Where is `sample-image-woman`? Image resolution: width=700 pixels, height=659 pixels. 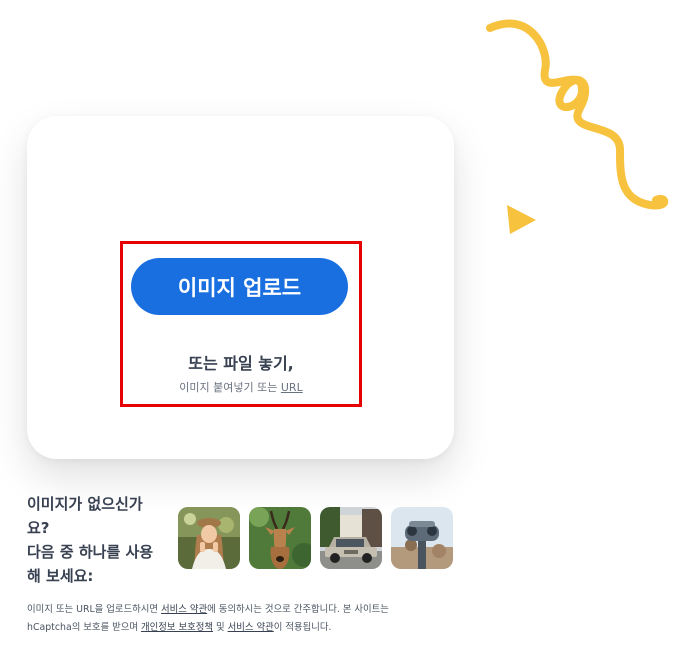
sample-image-woman is located at coordinates (209, 538).